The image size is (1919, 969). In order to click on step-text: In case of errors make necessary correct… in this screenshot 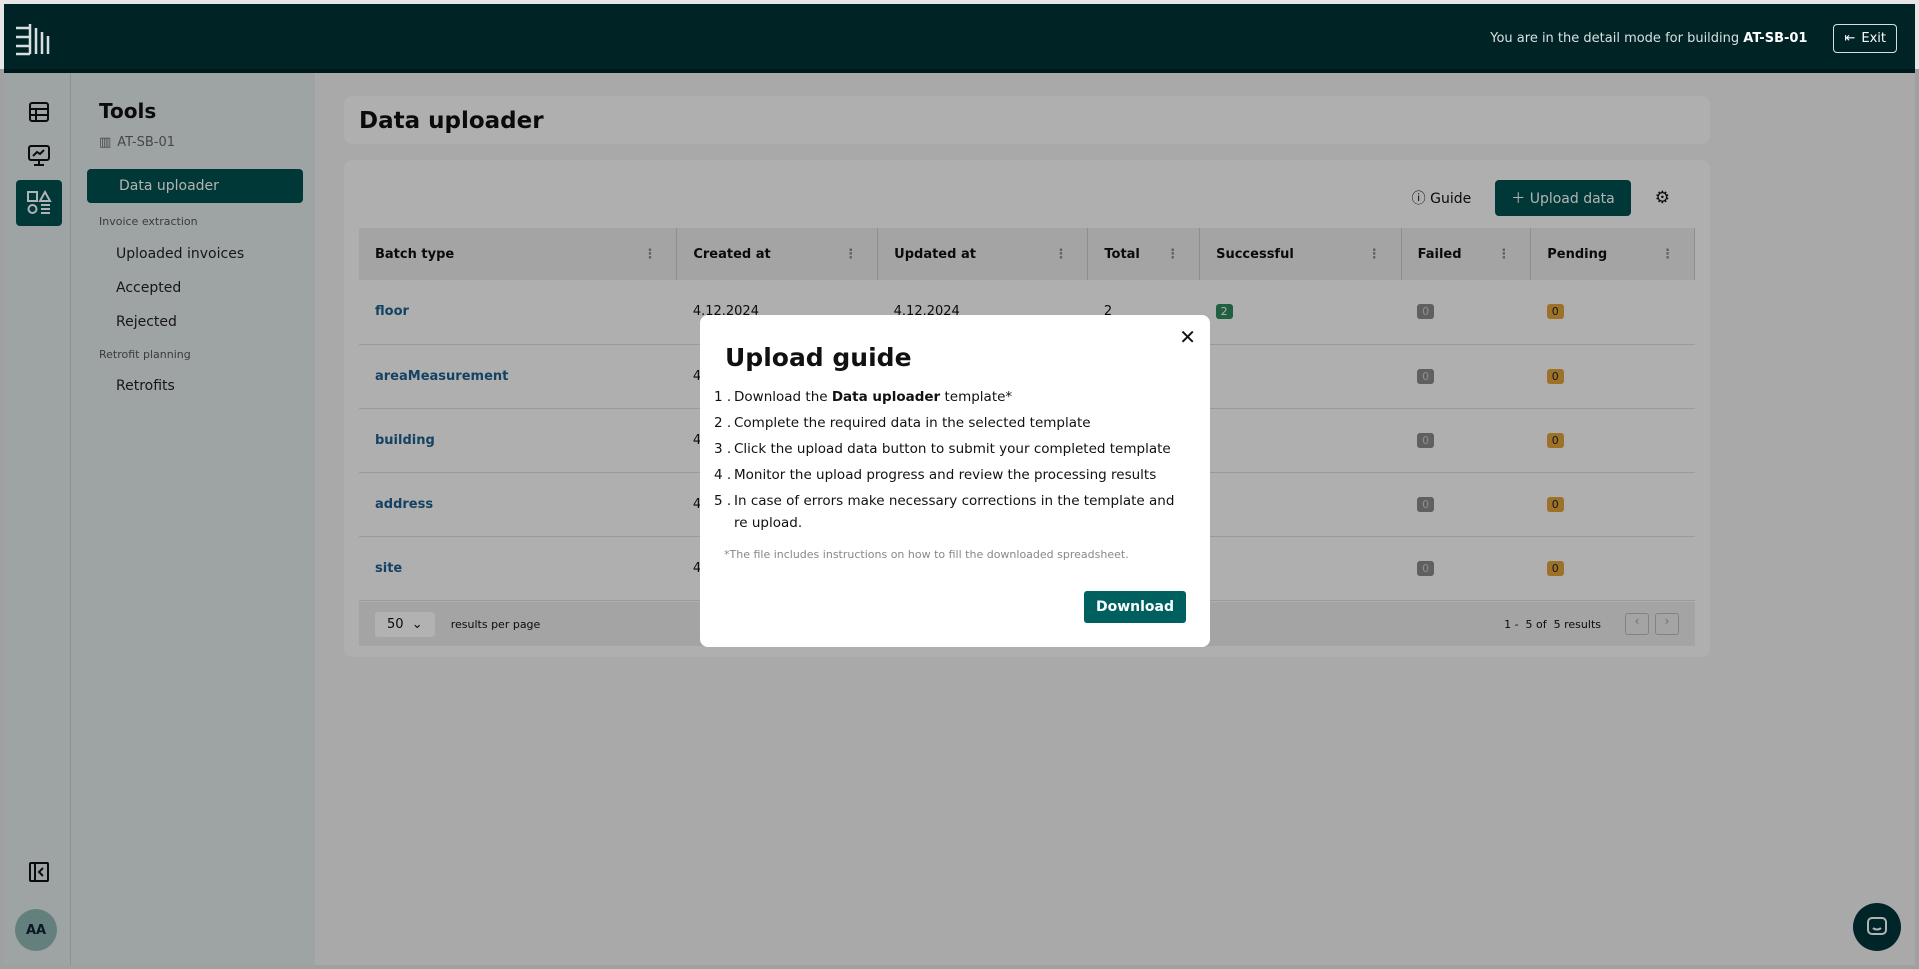, I will do `click(954, 512)`.